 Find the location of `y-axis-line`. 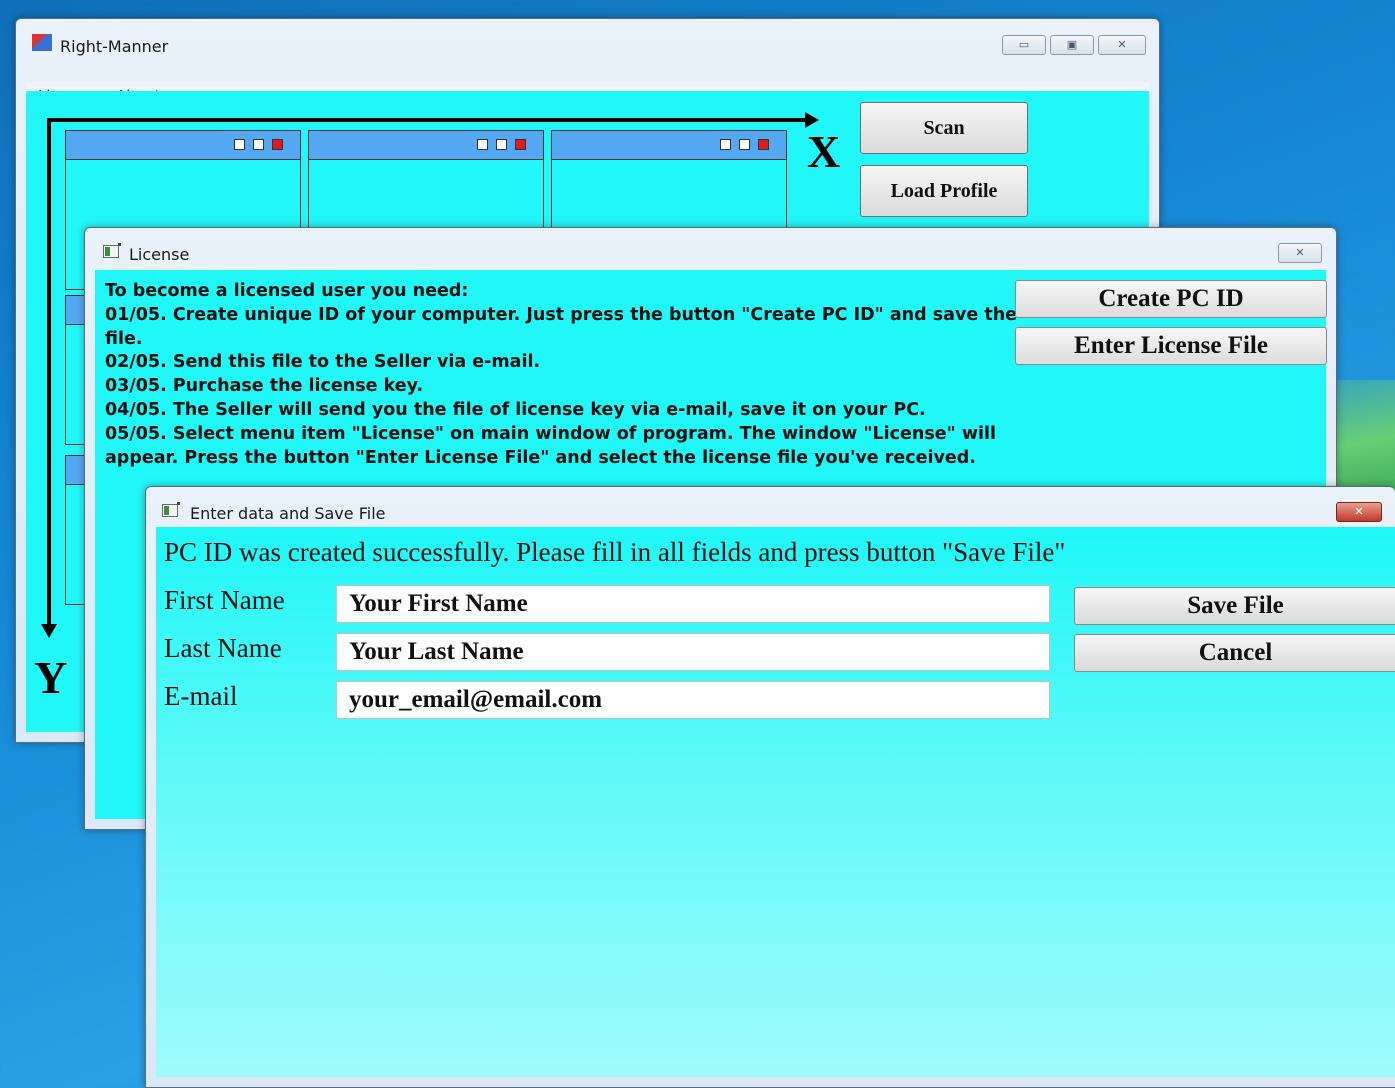

y-axis-line is located at coordinates (49, 372).